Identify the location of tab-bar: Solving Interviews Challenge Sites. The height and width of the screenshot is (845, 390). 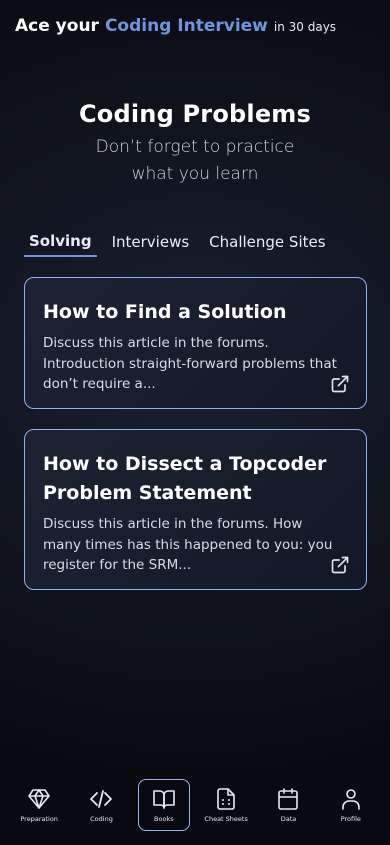
(177, 244).